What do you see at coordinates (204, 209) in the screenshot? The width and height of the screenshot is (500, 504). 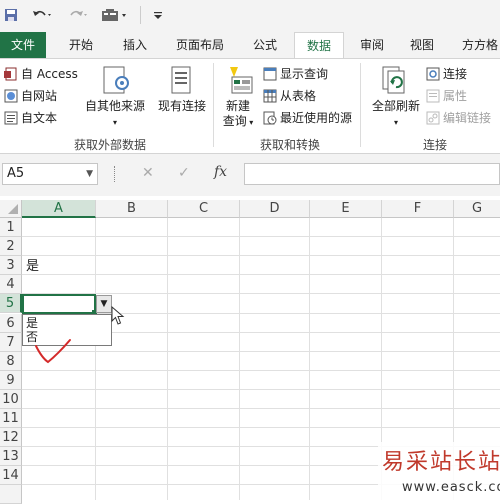 I see `column-header-c: C` at bounding box center [204, 209].